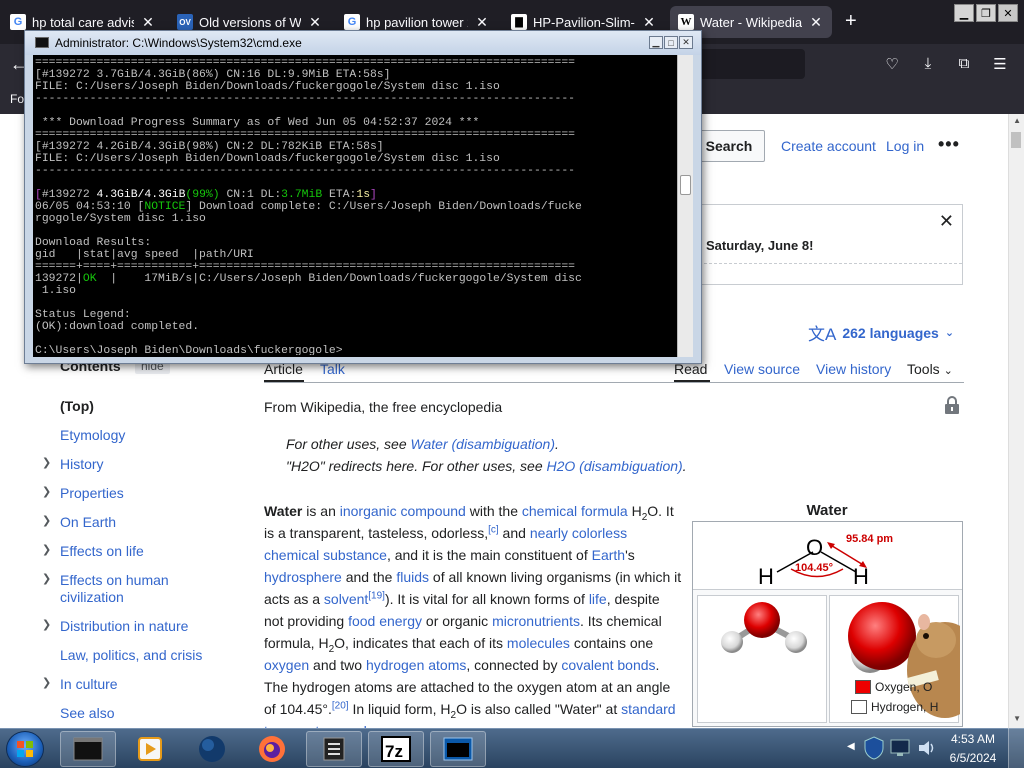 Image resolution: width=1024 pixels, height=768 pixels. What do you see at coordinates (881, 332) in the screenshot?
I see `languages-button: 文A 262 languages ⌄` at bounding box center [881, 332].